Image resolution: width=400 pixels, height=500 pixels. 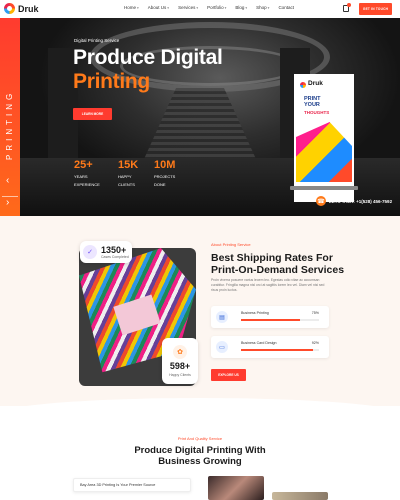 I want to click on banner-brand: Druk, so click(x=315, y=83).